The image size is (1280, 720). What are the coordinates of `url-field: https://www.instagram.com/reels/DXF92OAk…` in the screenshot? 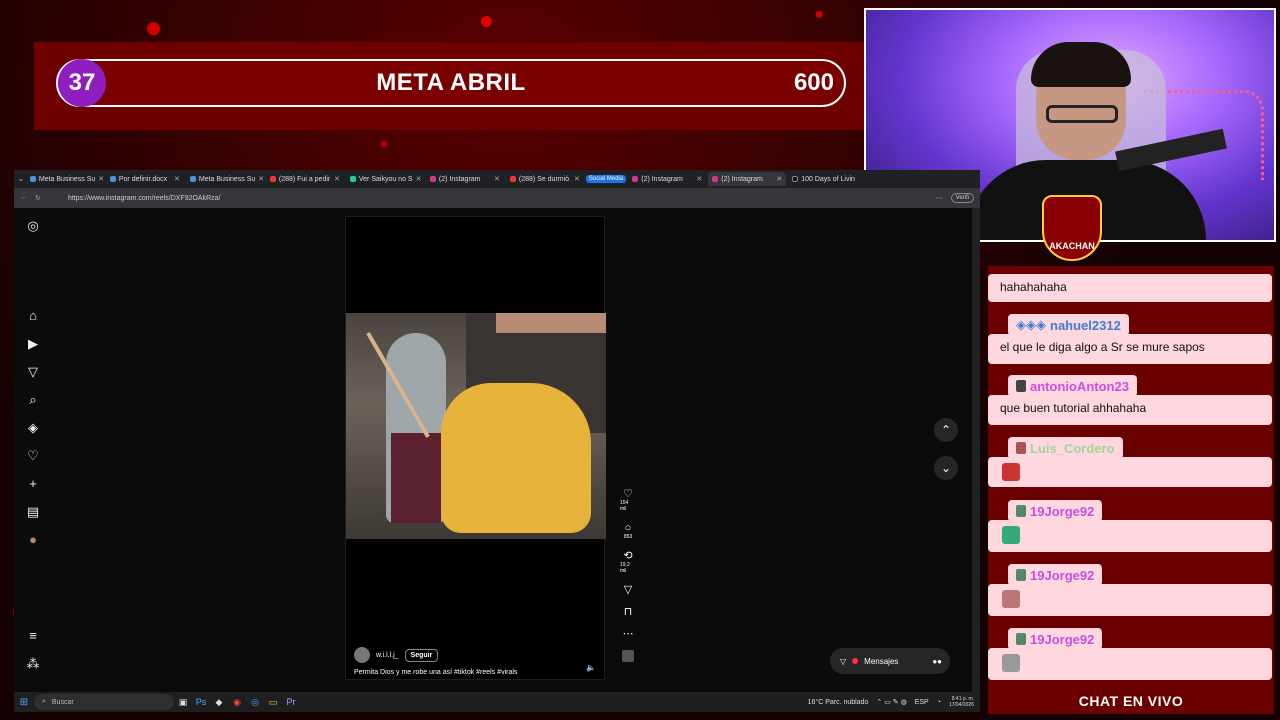 It's located at (500, 198).